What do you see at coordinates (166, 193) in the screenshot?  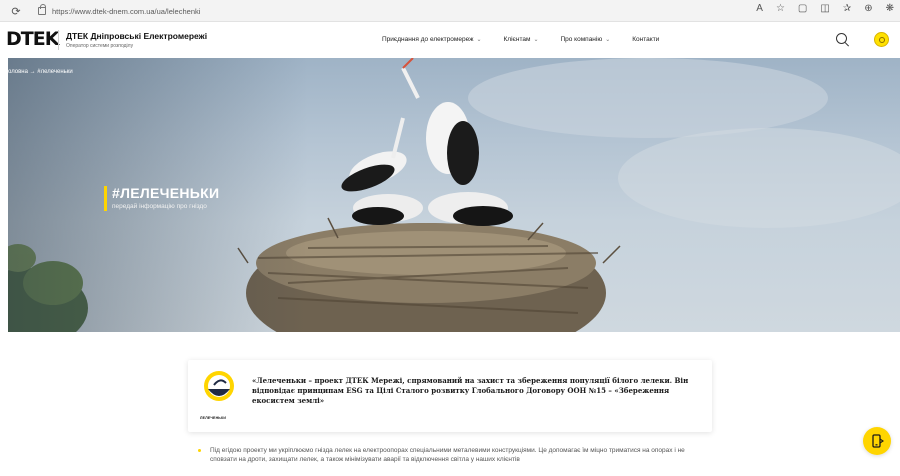 I see `hero-title: #ЛЕЛЕЧЕНЬКИ` at bounding box center [166, 193].